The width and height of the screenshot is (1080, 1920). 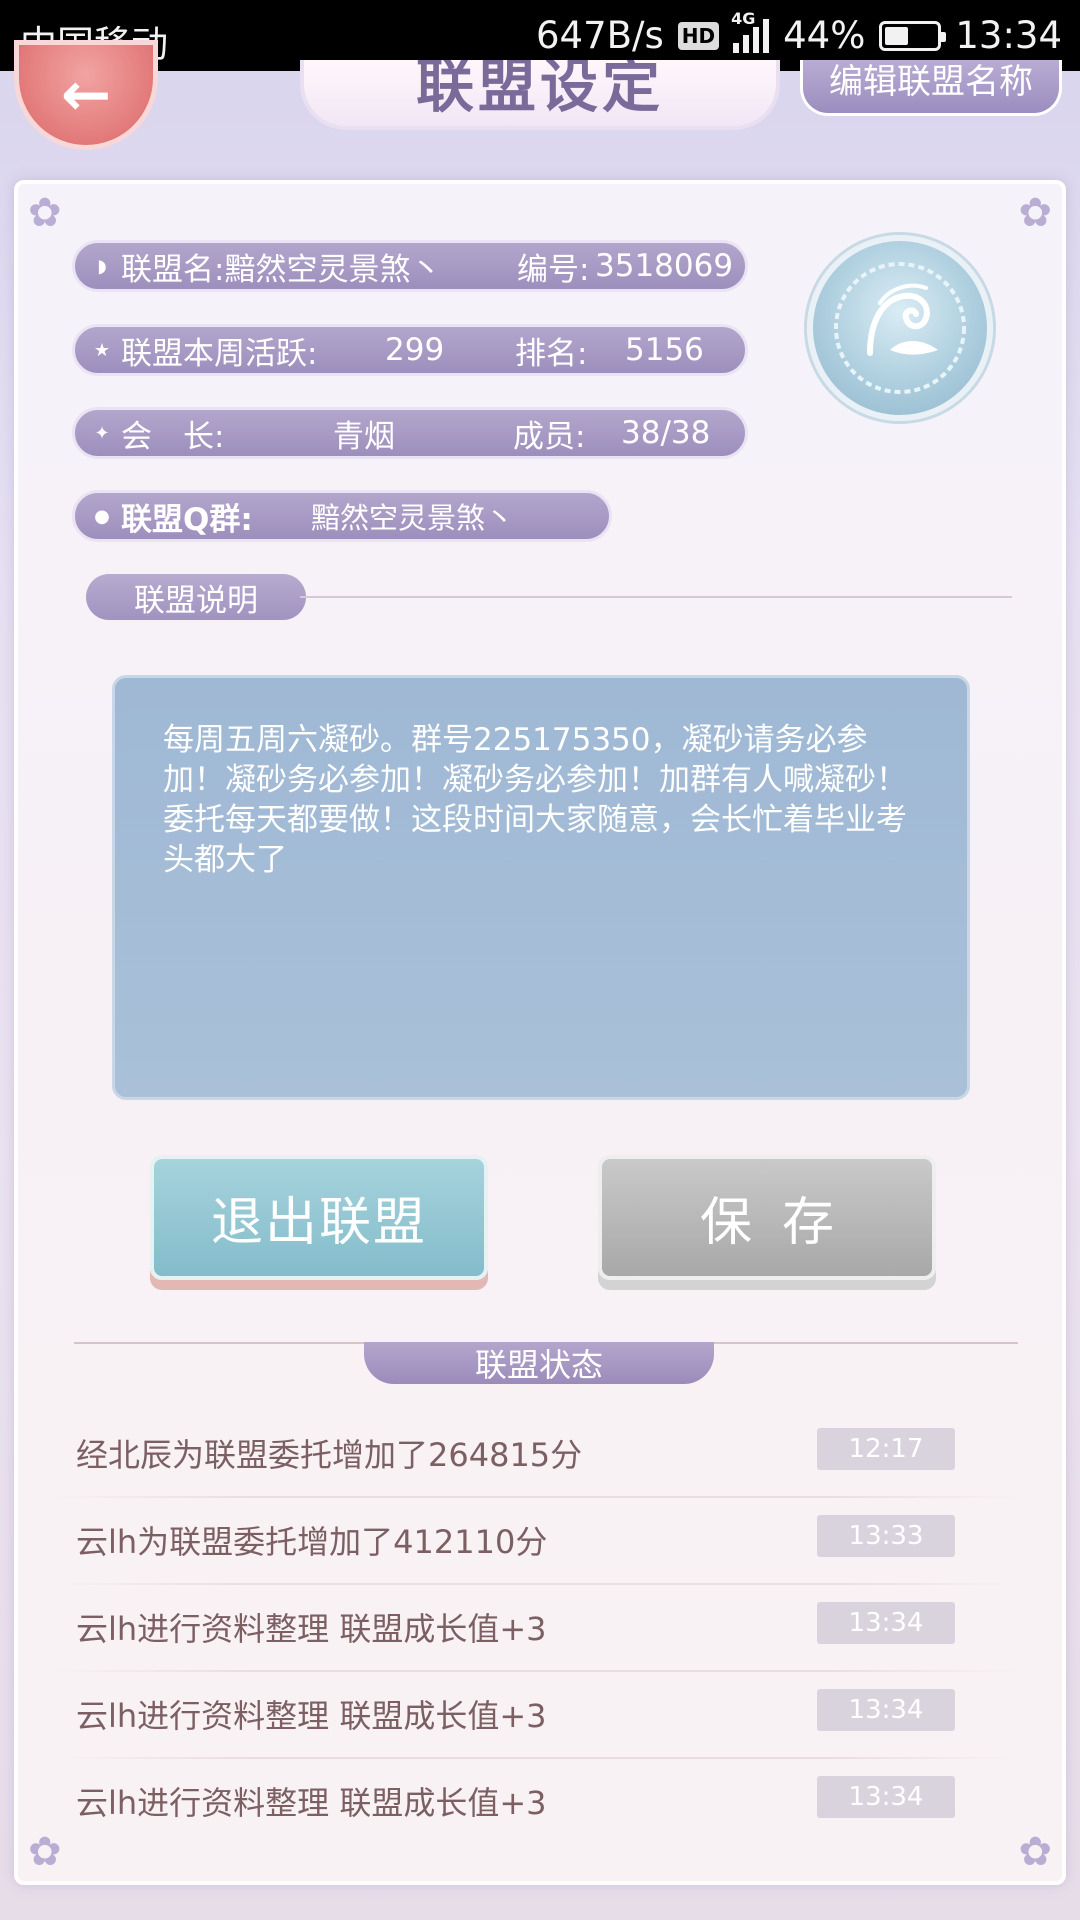 I want to click on log-entry: 云lh为联盟委托增加了412110分 13:33, so click(x=537, y=1542).